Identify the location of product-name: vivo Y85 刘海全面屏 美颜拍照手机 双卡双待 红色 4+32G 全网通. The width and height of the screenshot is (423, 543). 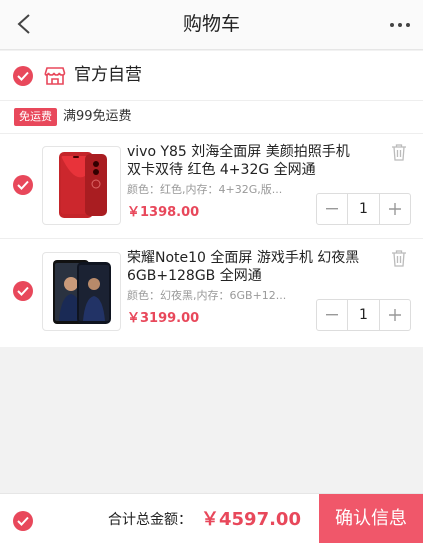
(247, 161).